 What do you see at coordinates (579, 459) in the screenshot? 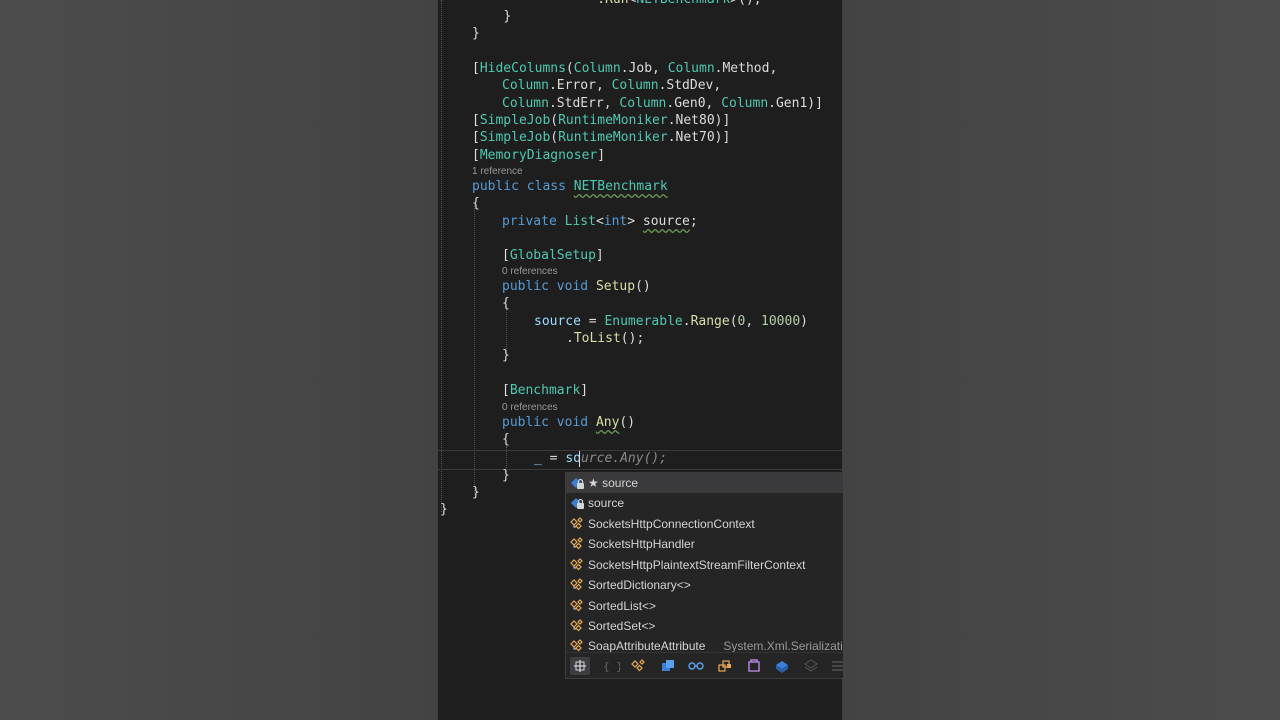
I see `text-caret` at bounding box center [579, 459].